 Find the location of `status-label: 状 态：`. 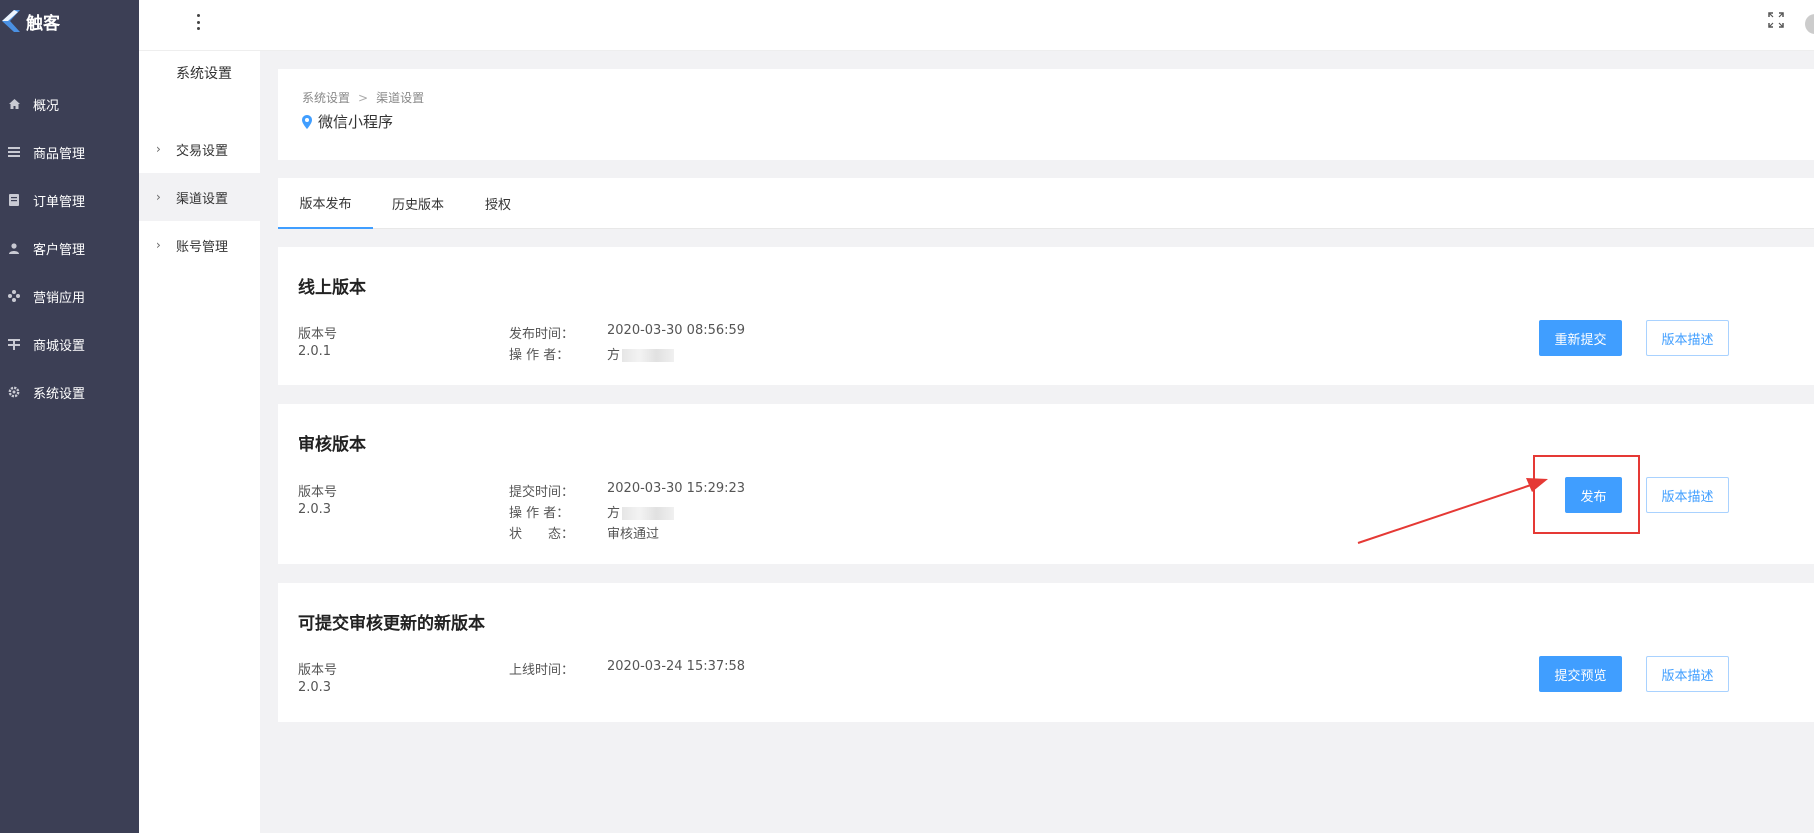

status-label: 状 态： is located at coordinates (542, 534).